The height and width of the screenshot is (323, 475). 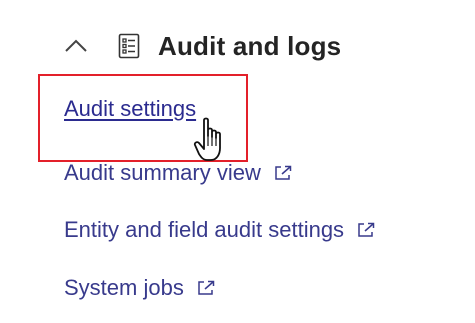 What do you see at coordinates (124, 288) in the screenshot?
I see `nav-item-label: System jobs` at bounding box center [124, 288].